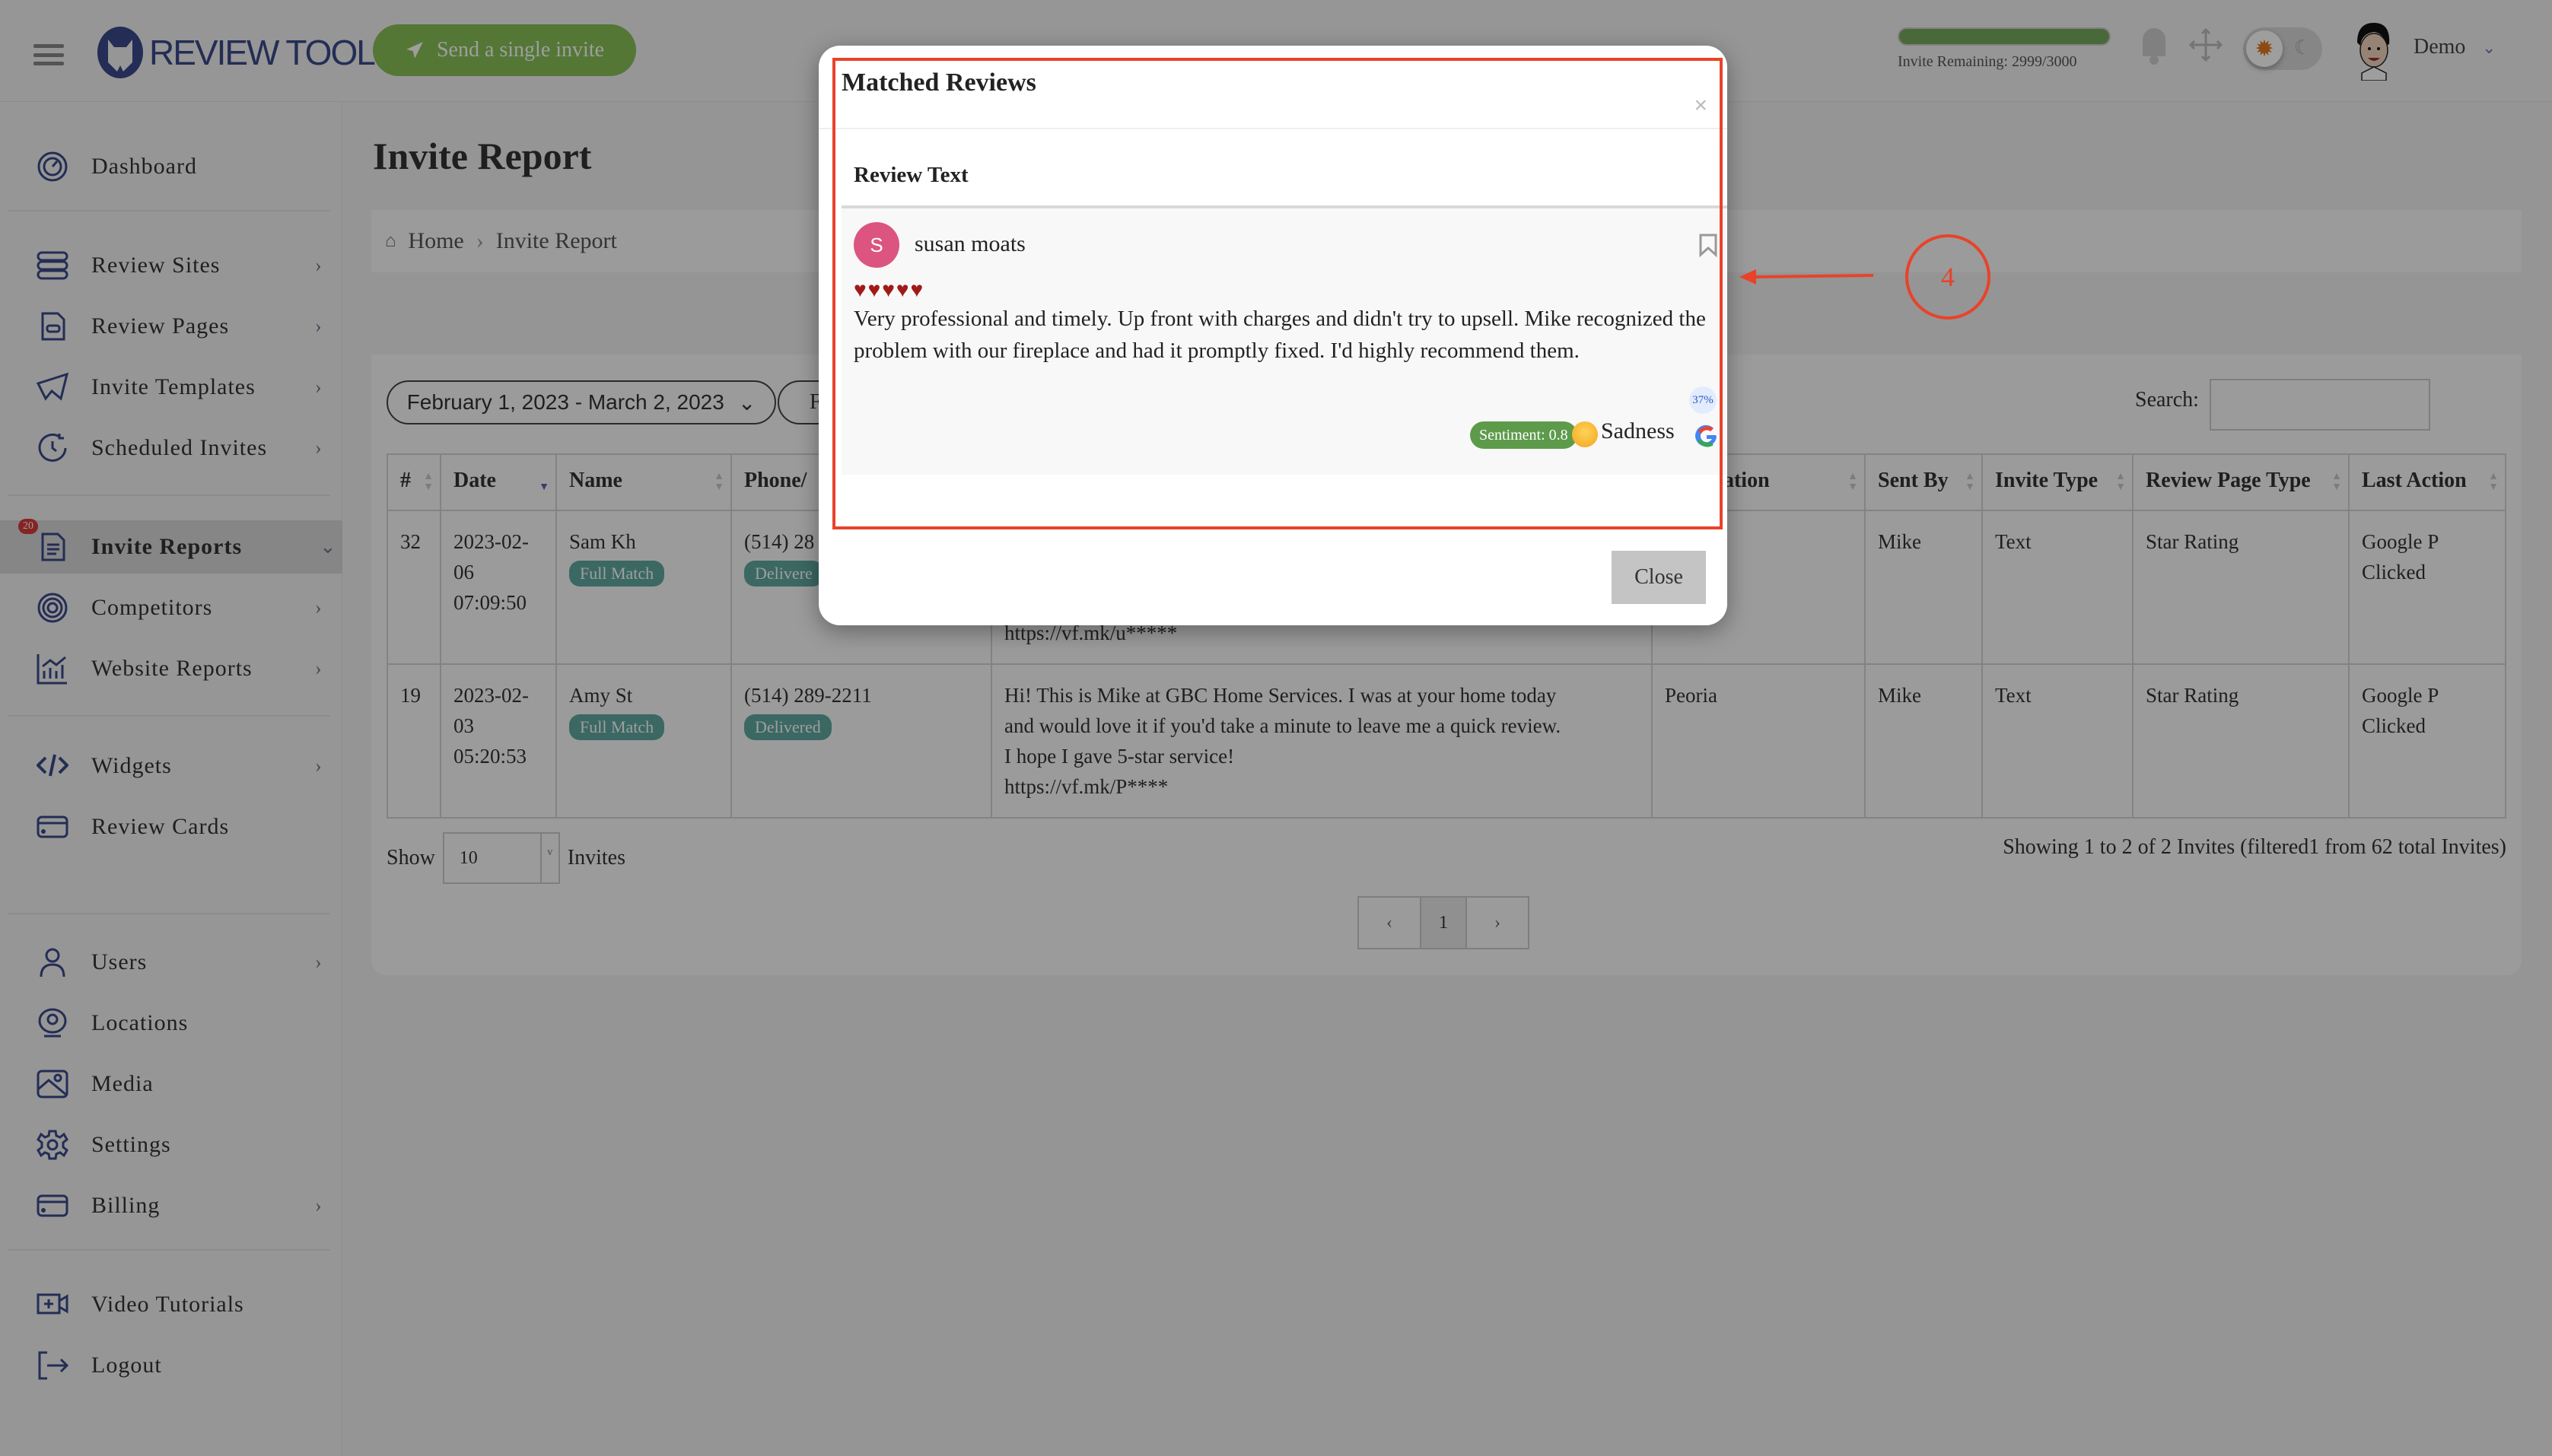  I want to click on google-icon, so click(1706, 435).